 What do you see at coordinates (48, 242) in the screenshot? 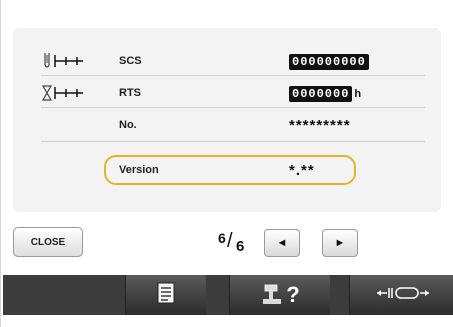
I see `close-button: CLOSE` at bounding box center [48, 242].